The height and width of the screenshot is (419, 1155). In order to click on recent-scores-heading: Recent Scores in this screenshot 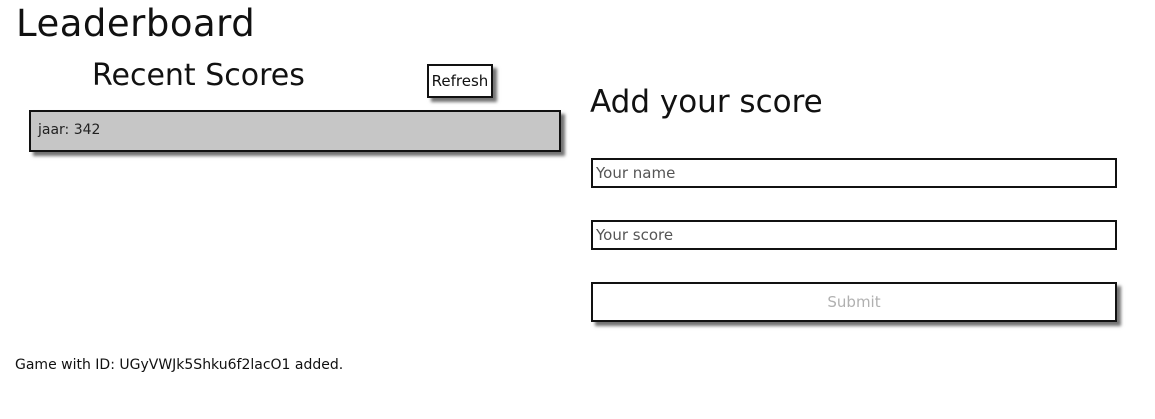, I will do `click(198, 75)`.